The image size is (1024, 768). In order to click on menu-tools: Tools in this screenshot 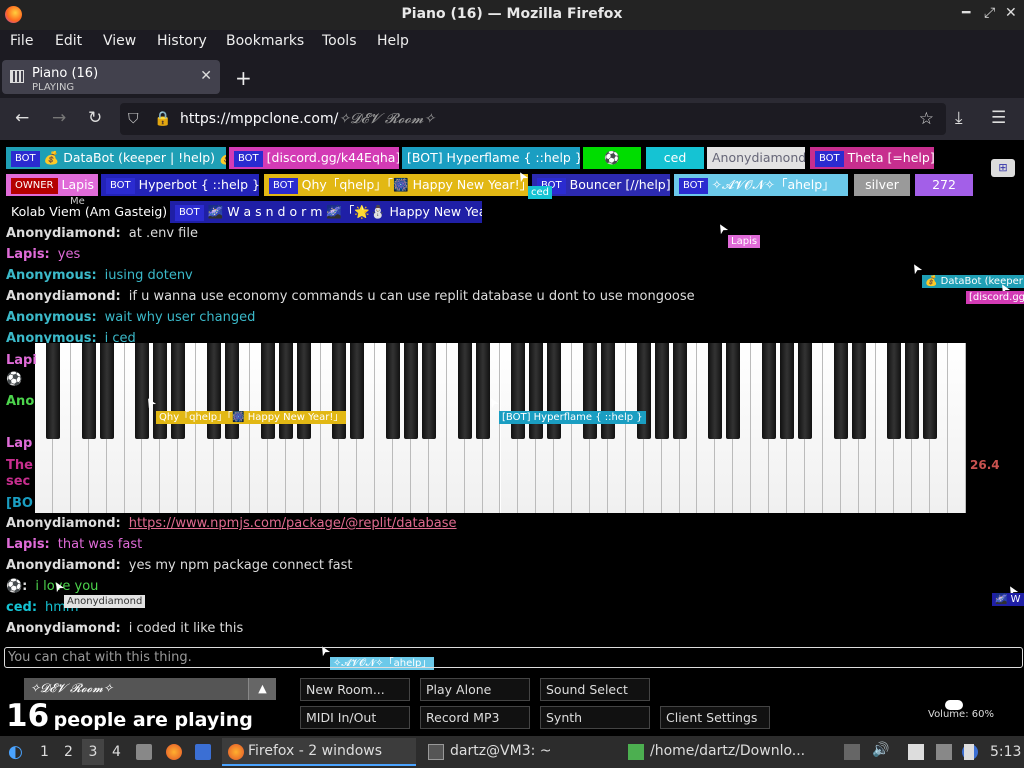, I will do `click(339, 41)`.